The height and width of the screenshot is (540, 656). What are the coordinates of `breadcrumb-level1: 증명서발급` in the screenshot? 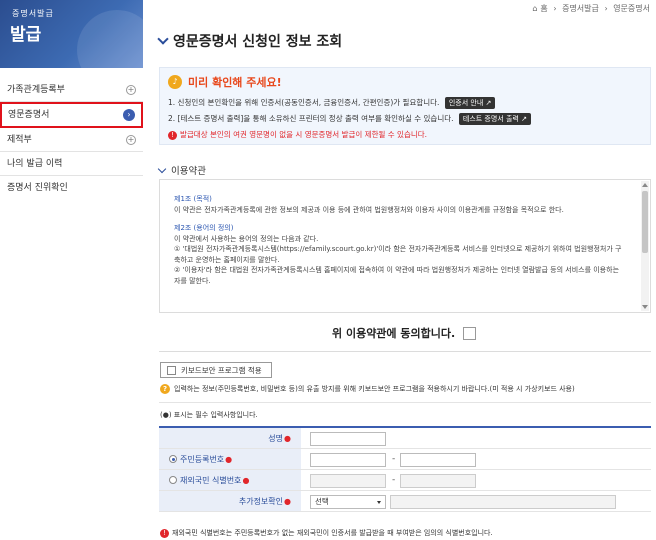 It's located at (580, 8).